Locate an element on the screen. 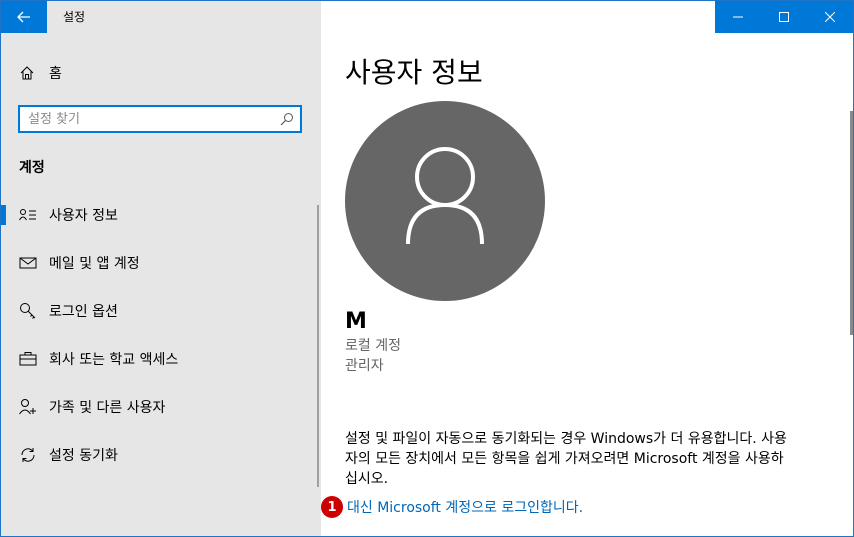 This screenshot has height=537, width=854. search-icon is located at coordinates (287, 119).